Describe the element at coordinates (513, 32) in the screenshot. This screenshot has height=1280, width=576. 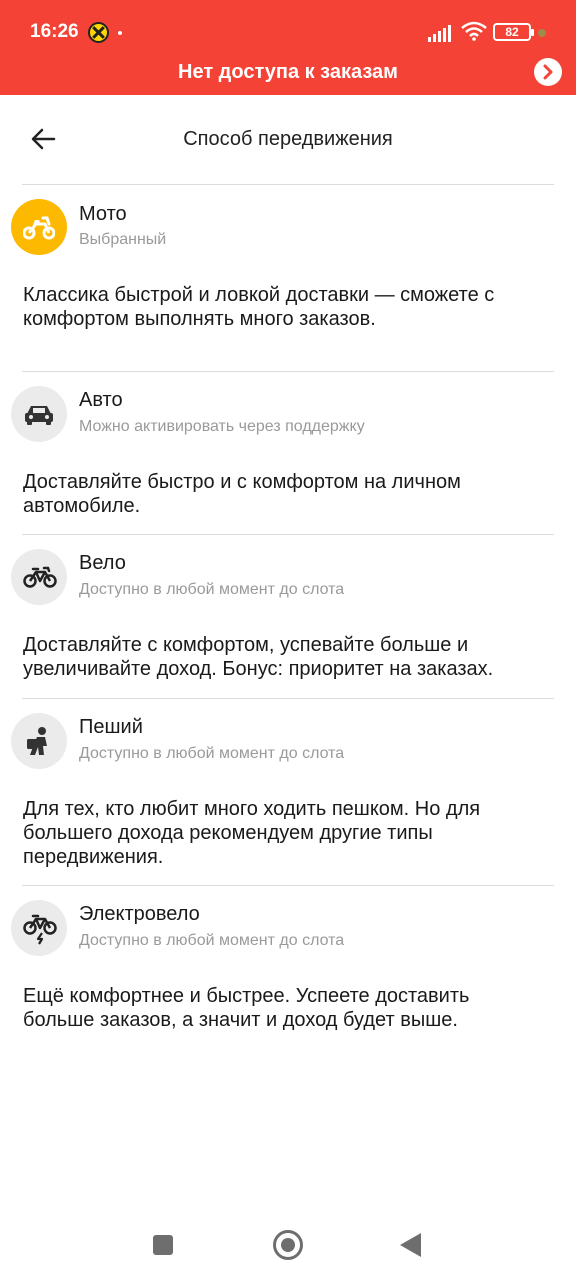
I see `battery-icon: 82` at that location.